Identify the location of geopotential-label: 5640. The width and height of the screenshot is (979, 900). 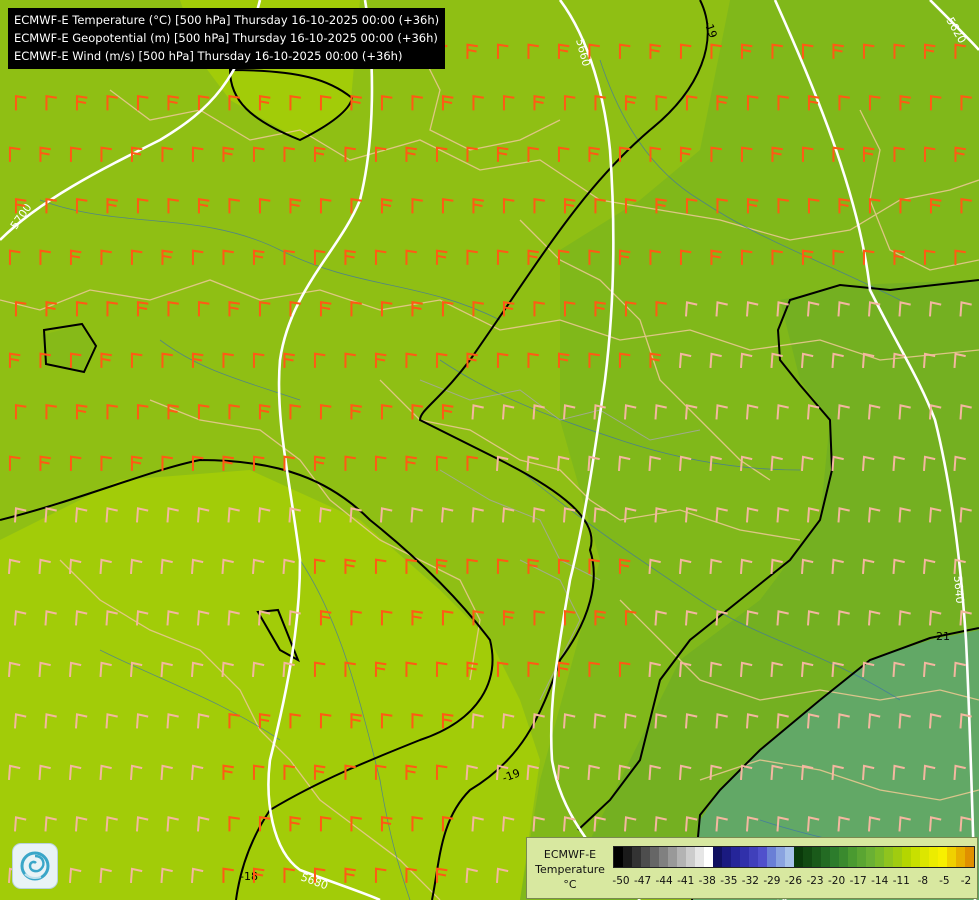
(958, 589).